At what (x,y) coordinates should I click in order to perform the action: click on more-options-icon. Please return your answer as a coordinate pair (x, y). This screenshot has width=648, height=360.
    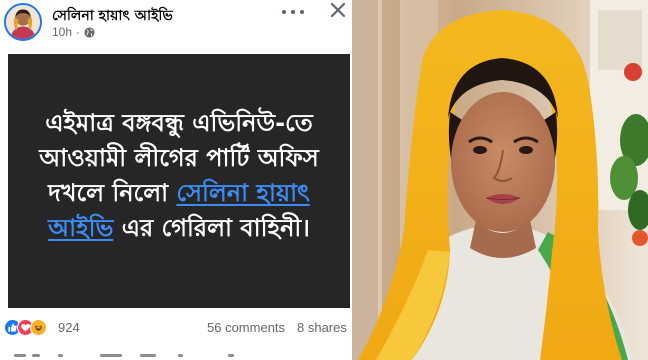
    Looking at the image, I should click on (293, 12).